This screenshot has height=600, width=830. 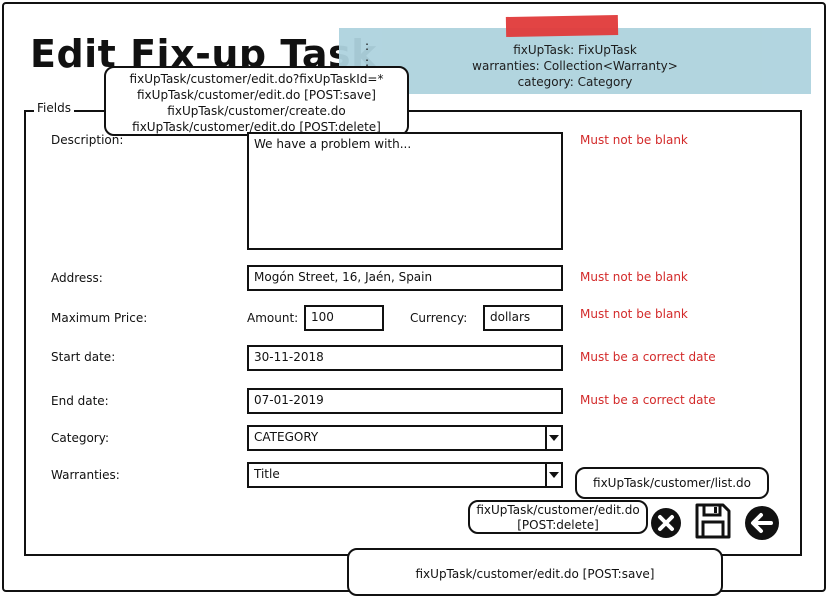 I want to click on currency-input: dollars, so click(x=523, y=318).